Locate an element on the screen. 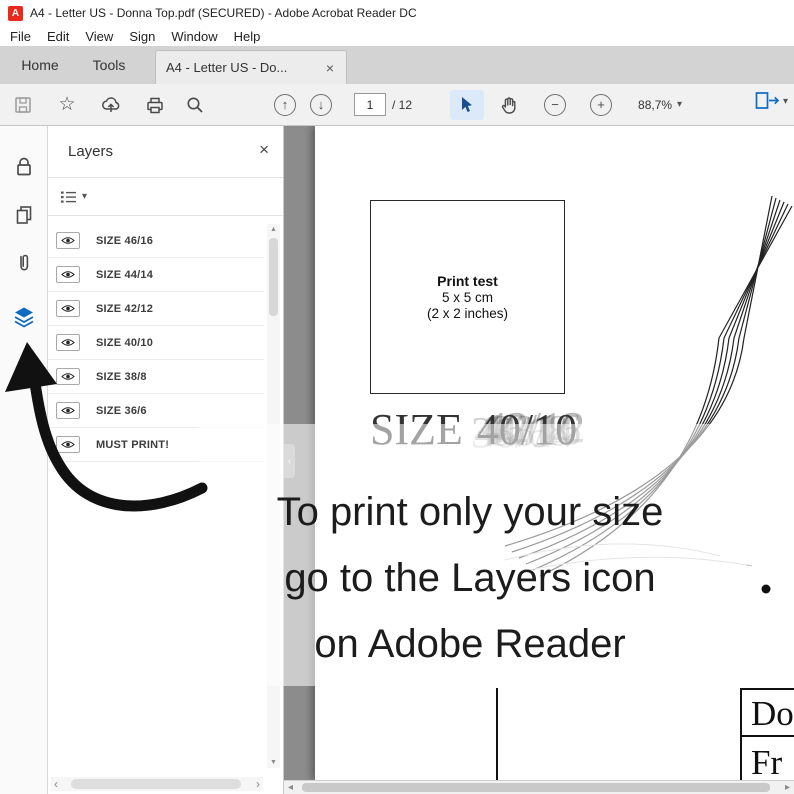  menu-view: View is located at coordinates (99, 36).